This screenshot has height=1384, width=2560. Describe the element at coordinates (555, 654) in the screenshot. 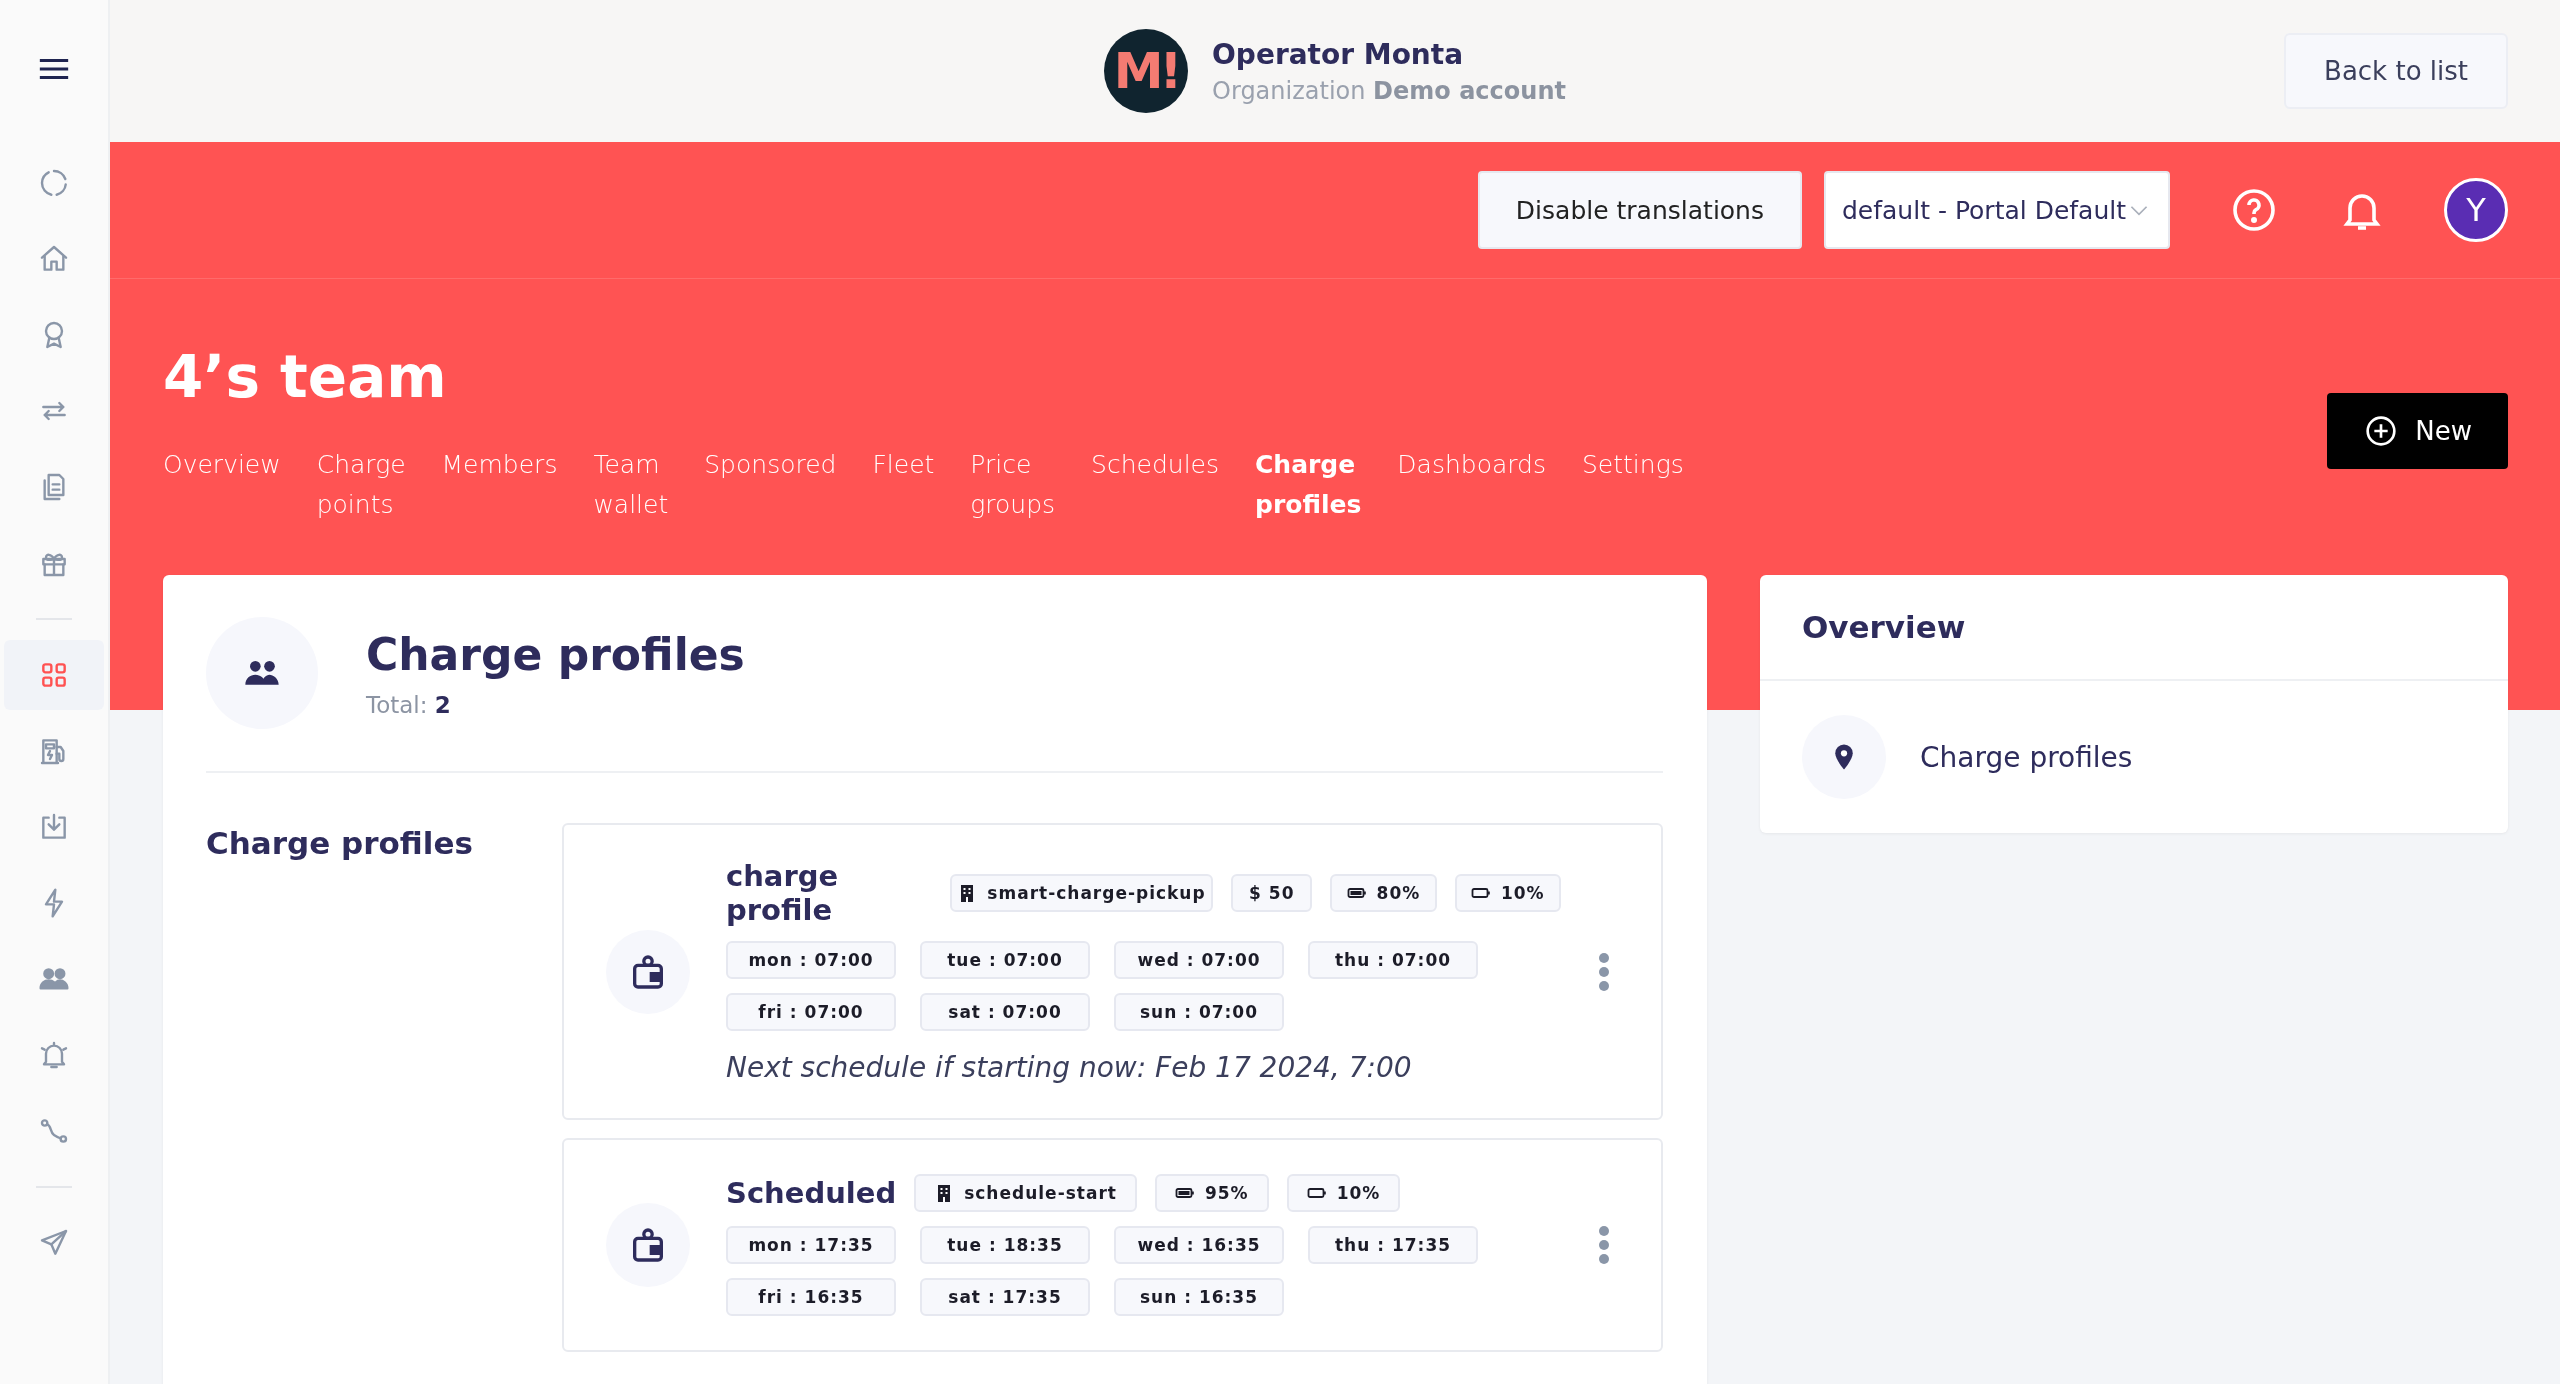

I see `card-title: Charge profiles` at that location.